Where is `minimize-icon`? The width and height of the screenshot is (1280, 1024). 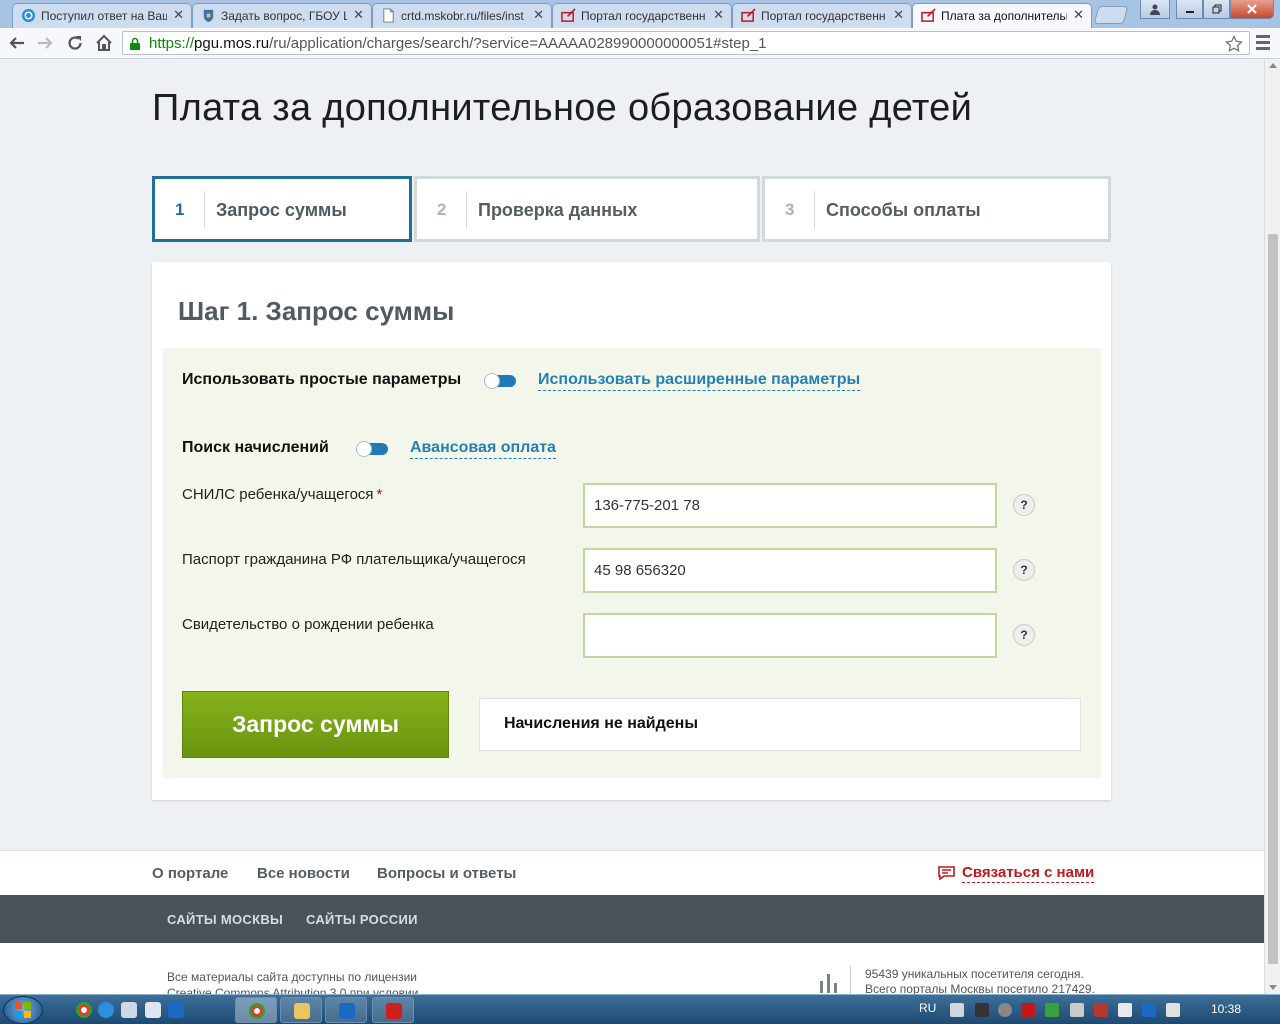
minimize-icon is located at coordinates (1189, 12).